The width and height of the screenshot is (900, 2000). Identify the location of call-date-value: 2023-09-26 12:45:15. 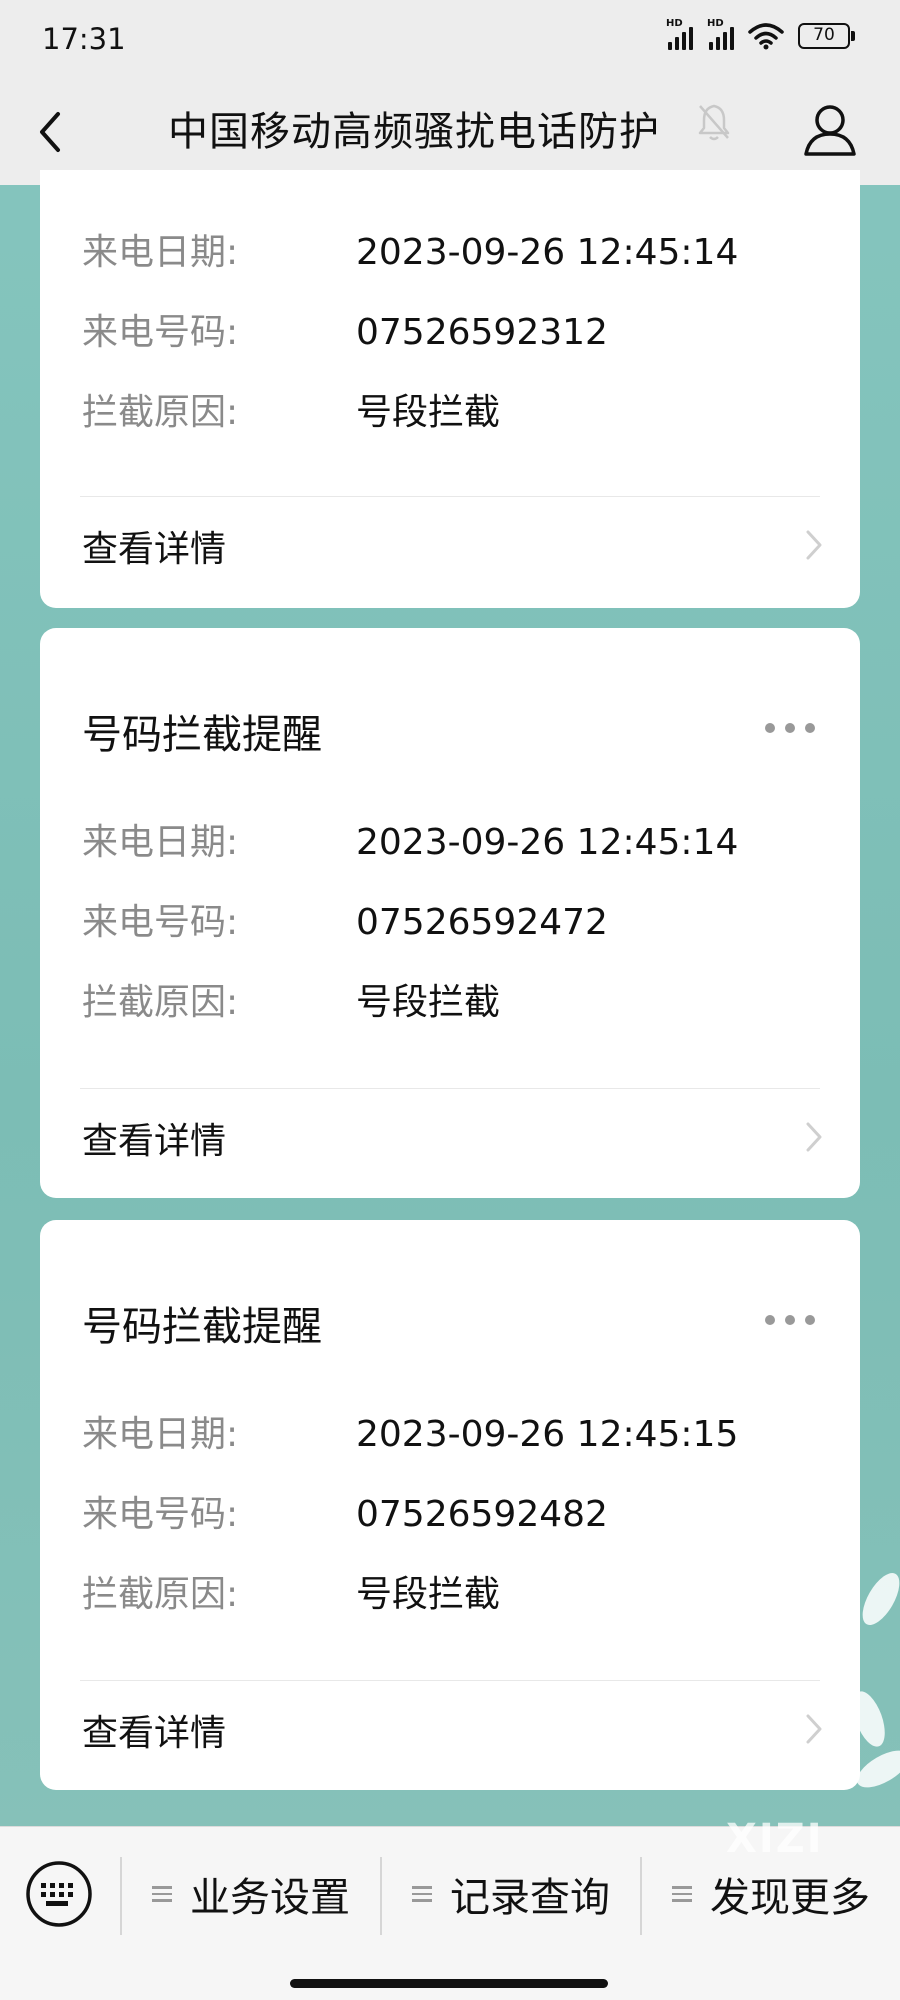
(547, 1434).